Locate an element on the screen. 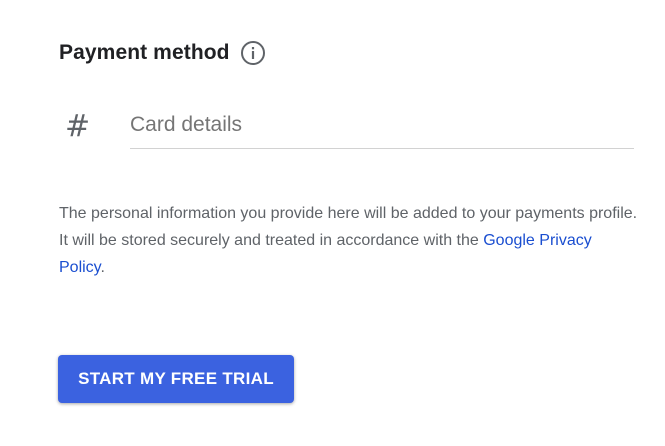 This screenshot has height=446, width=665. hash-icon: # is located at coordinates (78, 126).